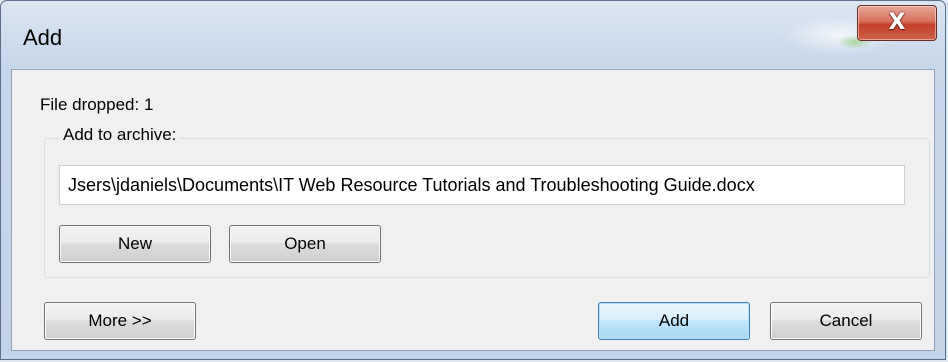 Image resolution: width=948 pixels, height=362 pixels. Describe the element at coordinates (120, 321) in the screenshot. I see `more-button: More >>` at that location.